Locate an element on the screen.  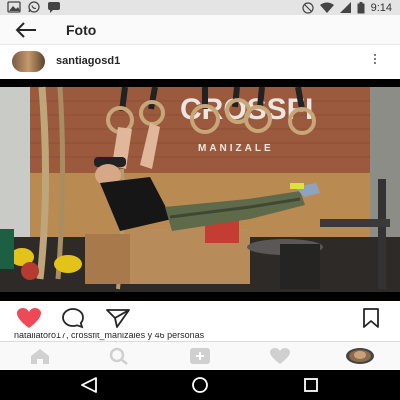
post-header: santiagosd1 is located at coordinates (200, 62).